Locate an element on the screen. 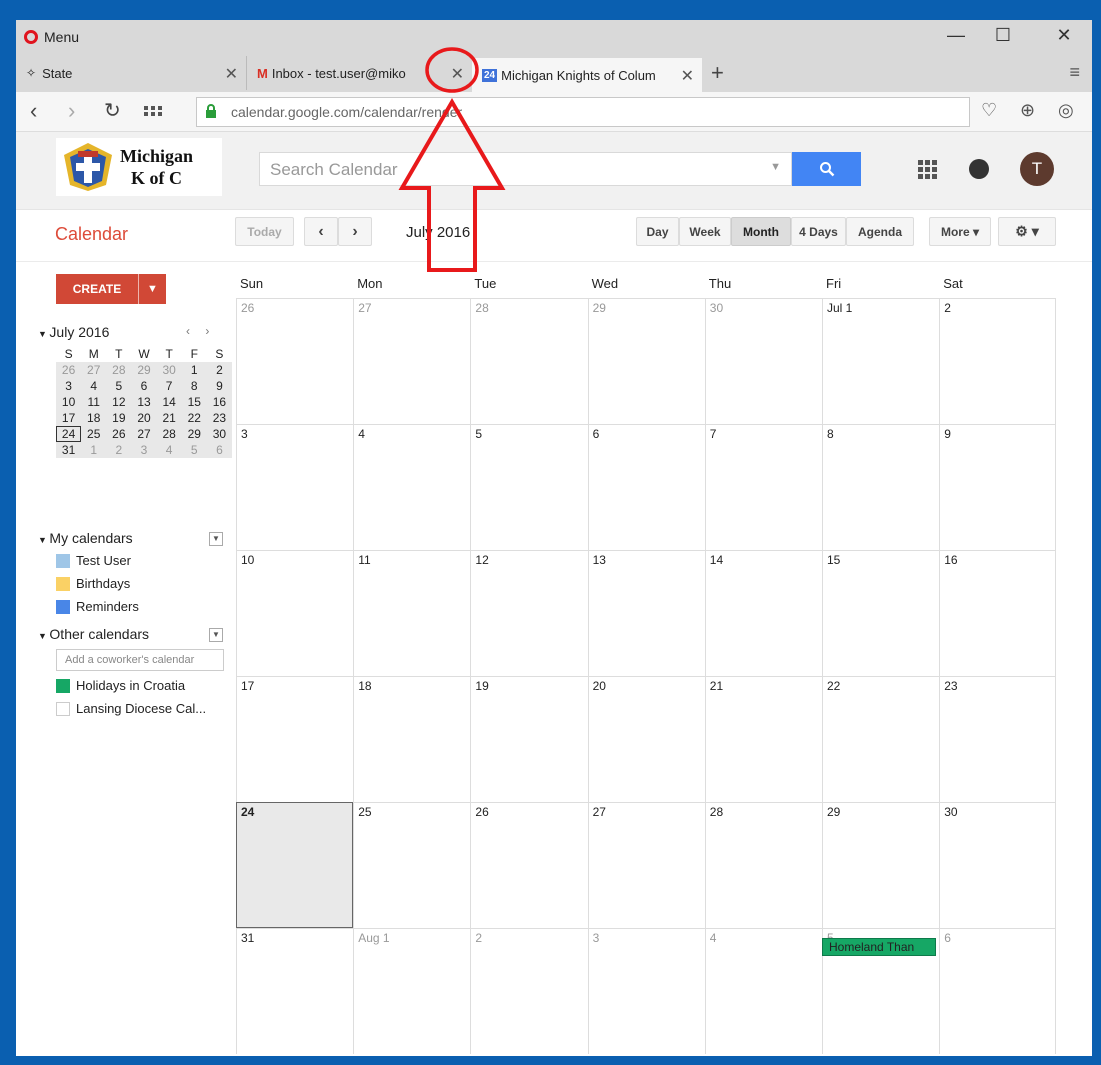 The width and height of the screenshot is (1101, 1065). search-button is located at coordinates (826, 169).